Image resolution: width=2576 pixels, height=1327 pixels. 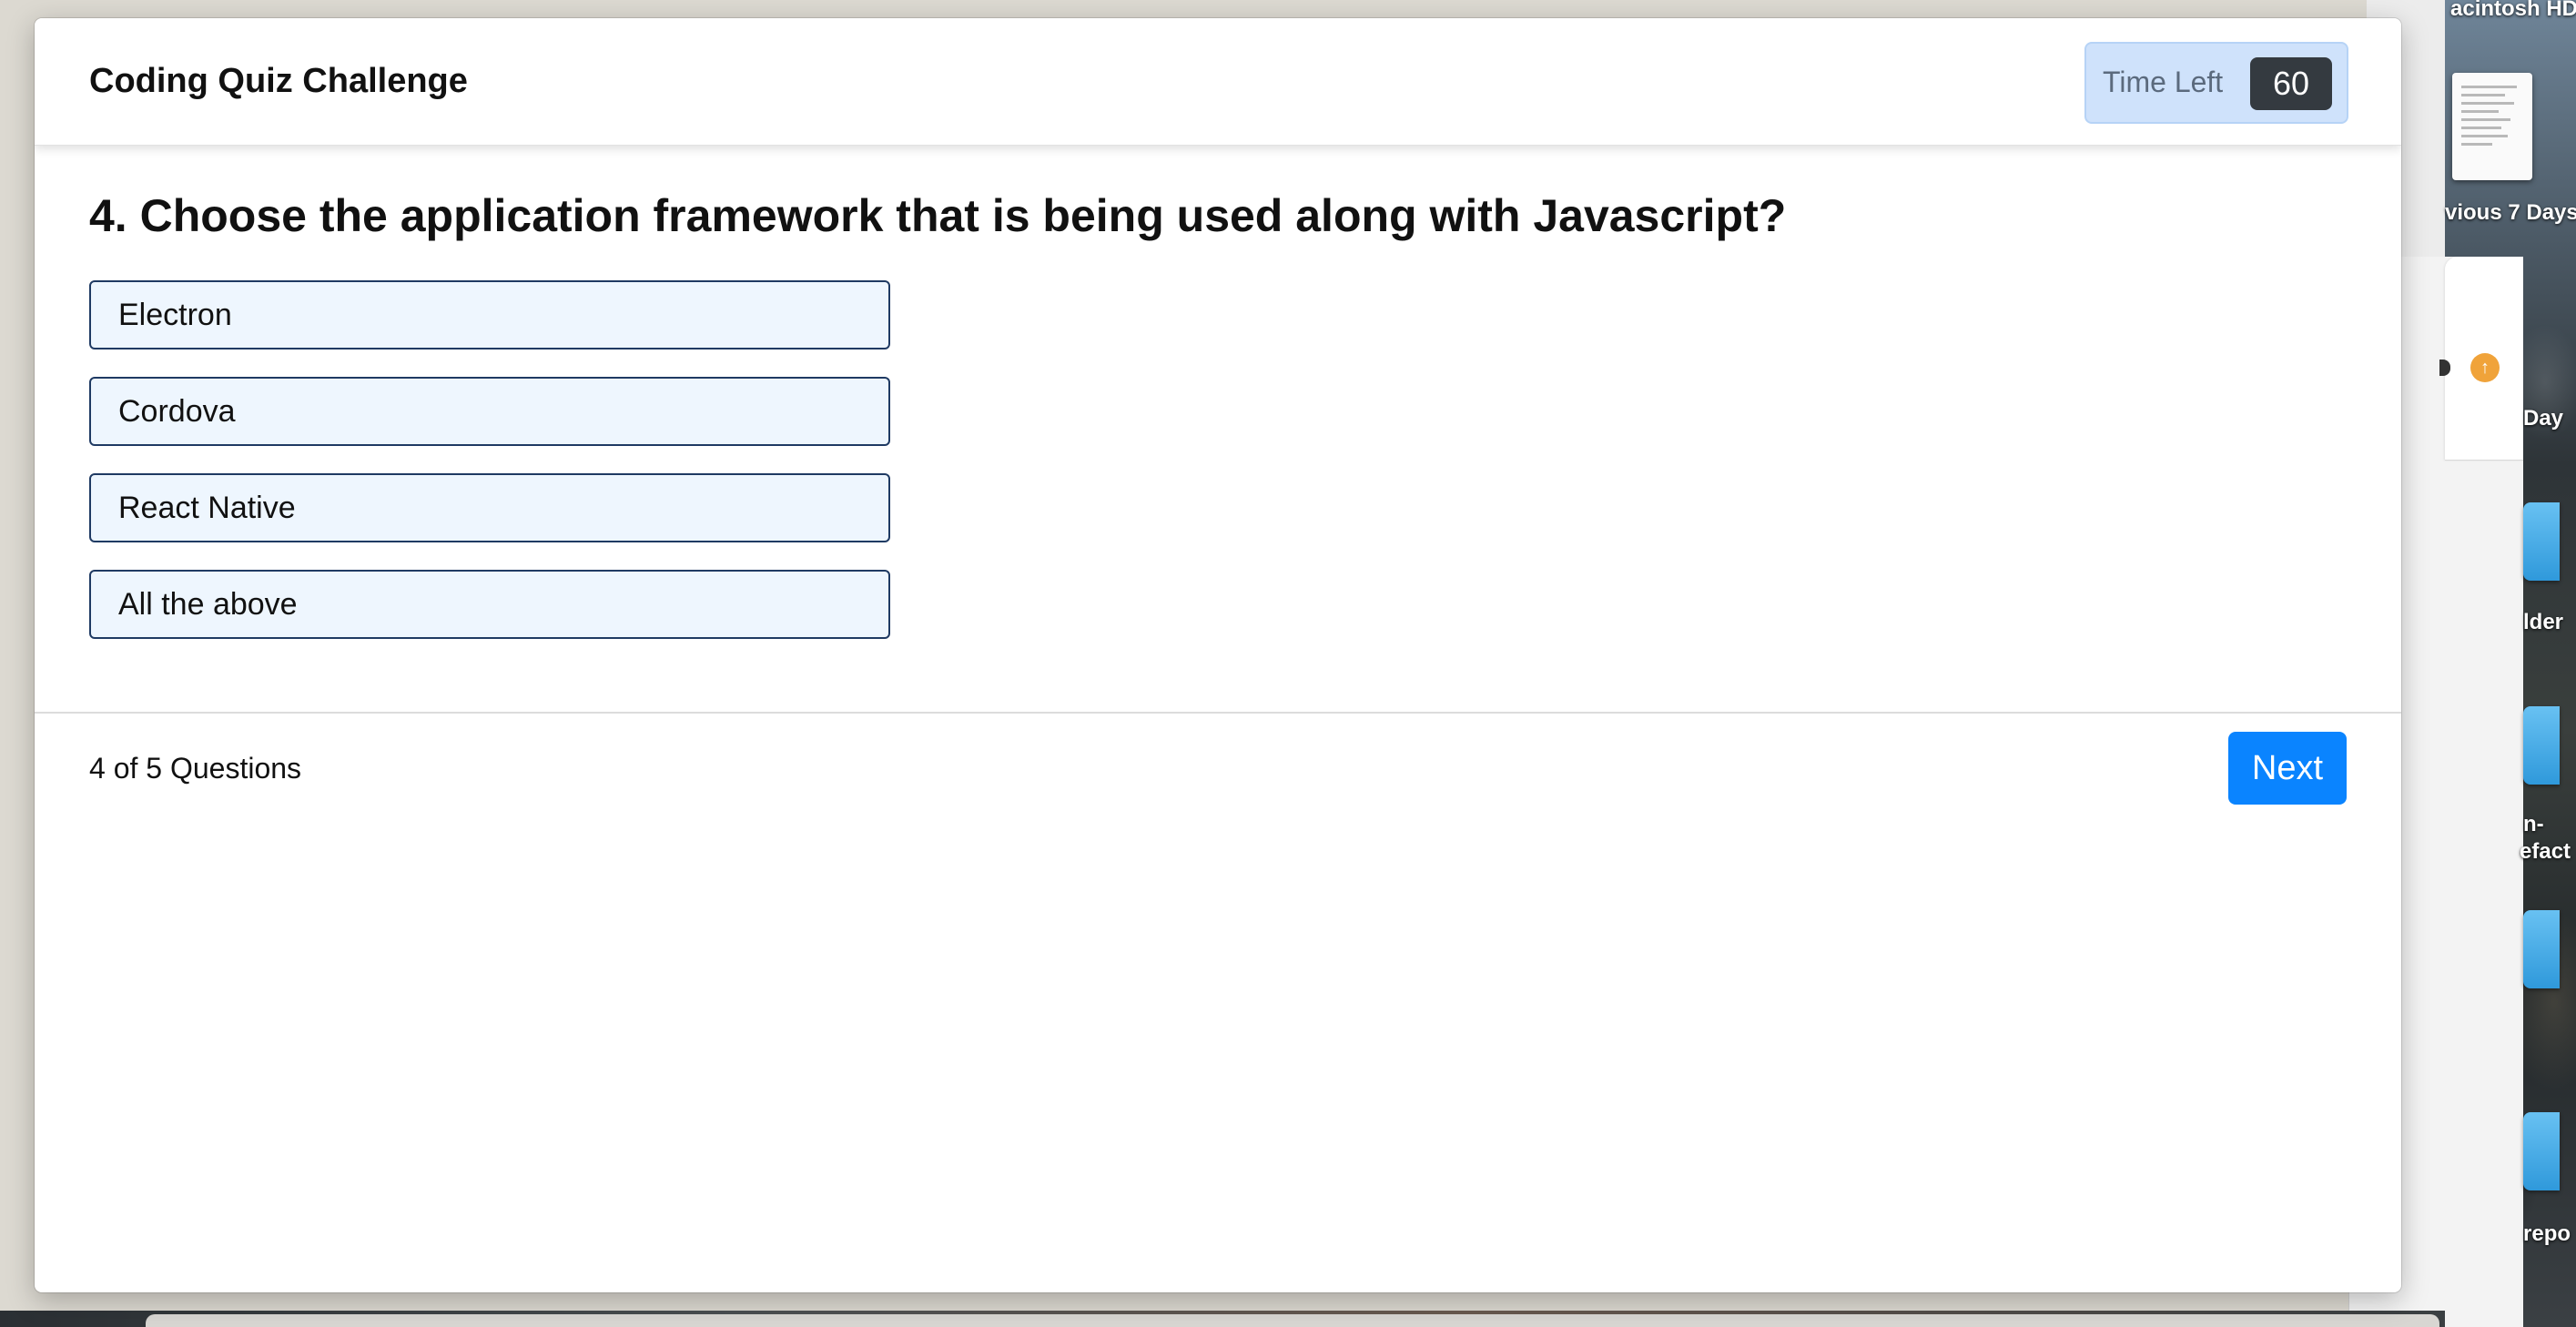 What do you see at coordinates (489, 314) in the screenshot?
I see `answer-option-electron: Electron` at bounding box center [489, 314].